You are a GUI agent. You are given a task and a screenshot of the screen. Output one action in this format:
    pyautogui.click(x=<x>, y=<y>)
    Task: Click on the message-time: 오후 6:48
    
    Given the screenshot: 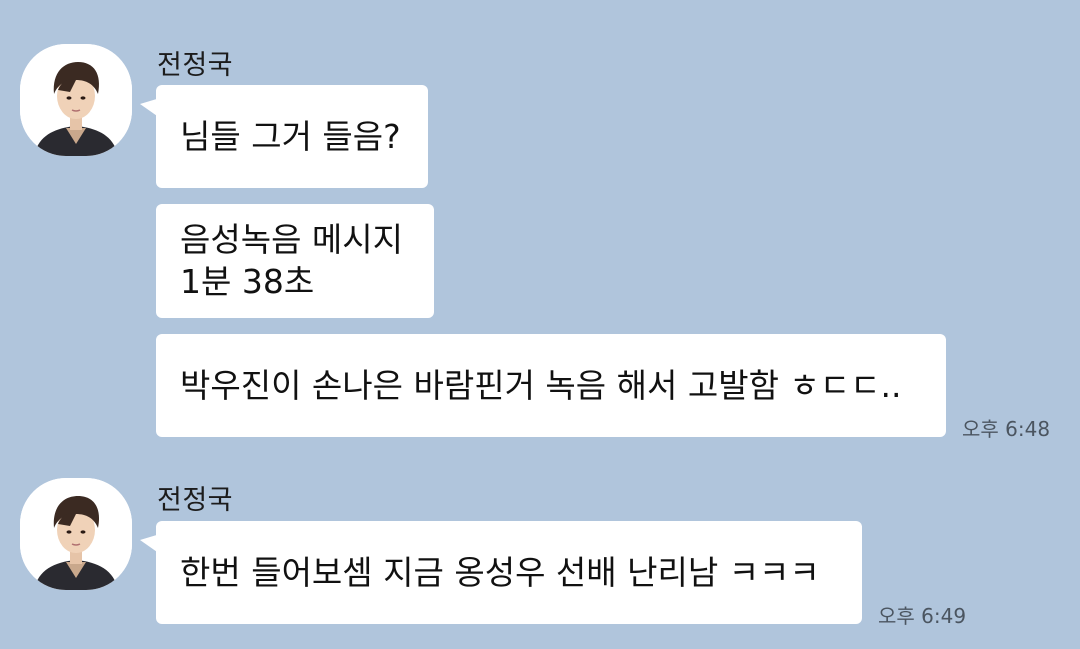 What is the action you would take?
    pyautogui.click(x=1006, y=429)
    